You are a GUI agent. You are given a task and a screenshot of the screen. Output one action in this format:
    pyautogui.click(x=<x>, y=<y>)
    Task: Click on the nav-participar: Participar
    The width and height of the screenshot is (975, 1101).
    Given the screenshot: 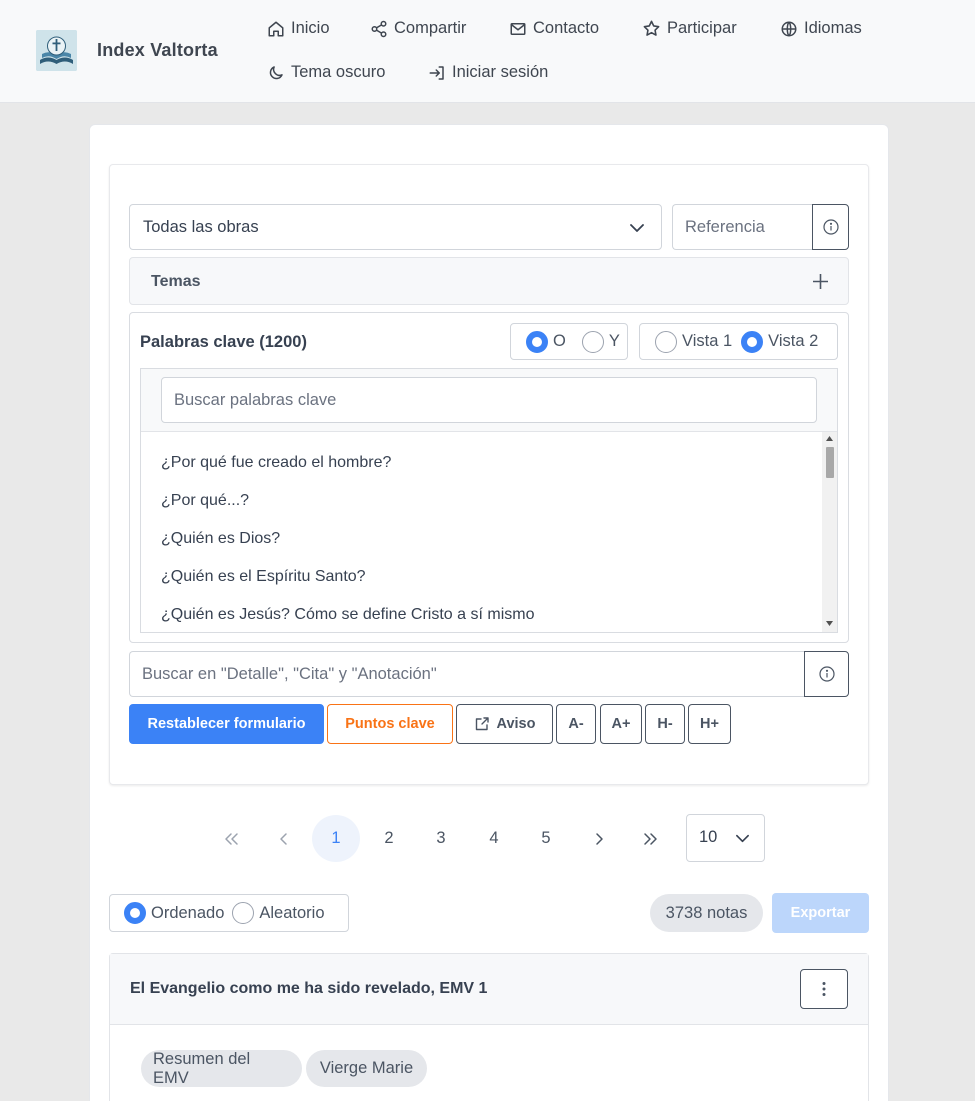 What is the action you would take?
    pyautogui.click(x=689, y=28)
    